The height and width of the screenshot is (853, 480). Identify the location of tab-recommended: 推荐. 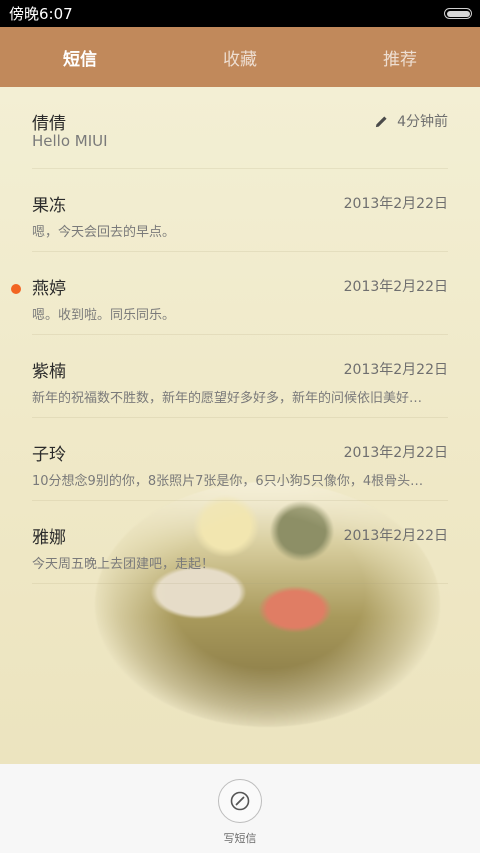
(400, 57).